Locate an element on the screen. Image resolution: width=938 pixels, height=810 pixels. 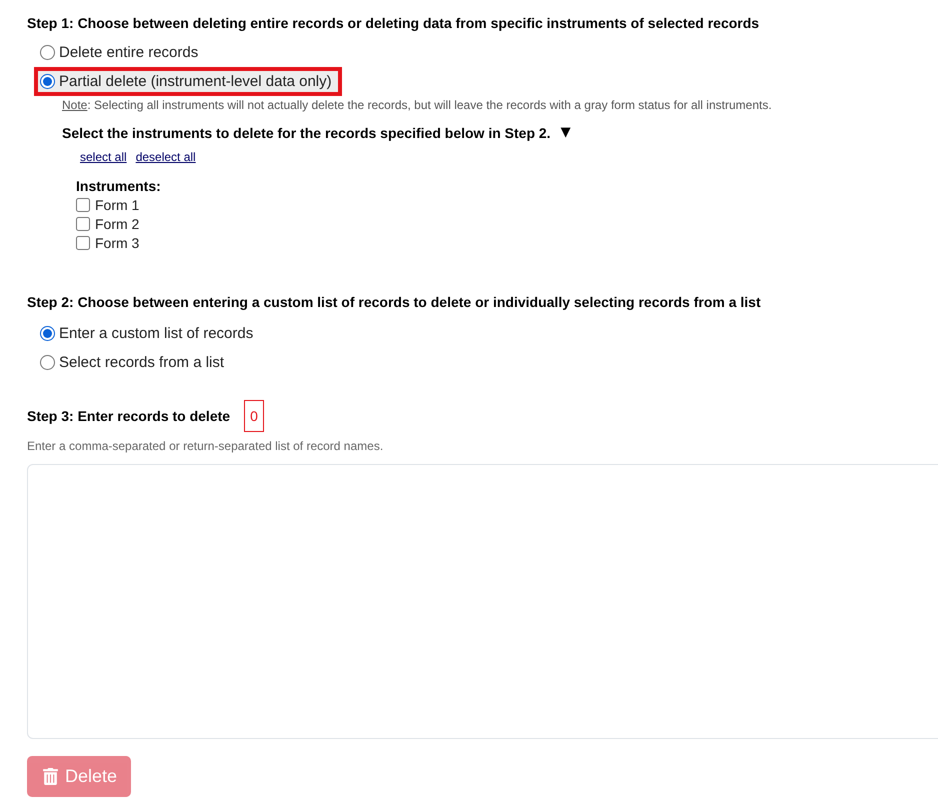
option-label: Enter a custom list of records is located at coordinates (156, 333).